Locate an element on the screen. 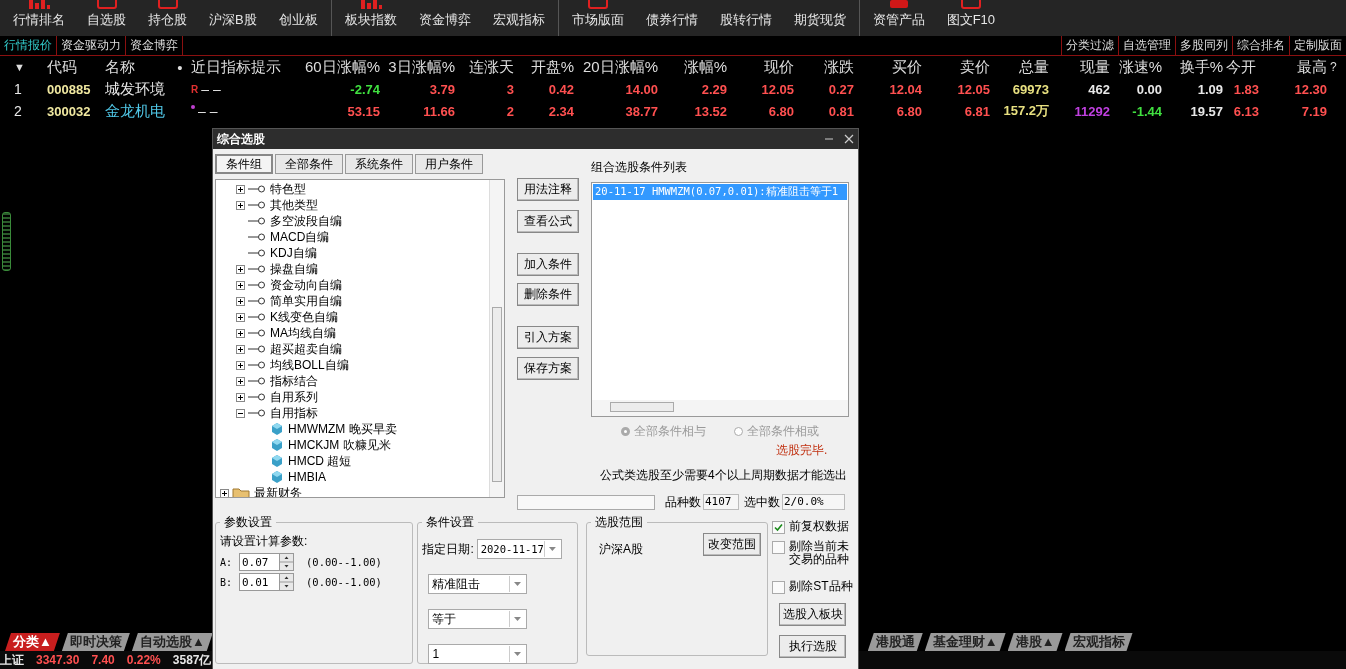 Image resolution: width=1346 pixels, height=669 pixels. checkbox-checked is located at coordinates (779, 527).